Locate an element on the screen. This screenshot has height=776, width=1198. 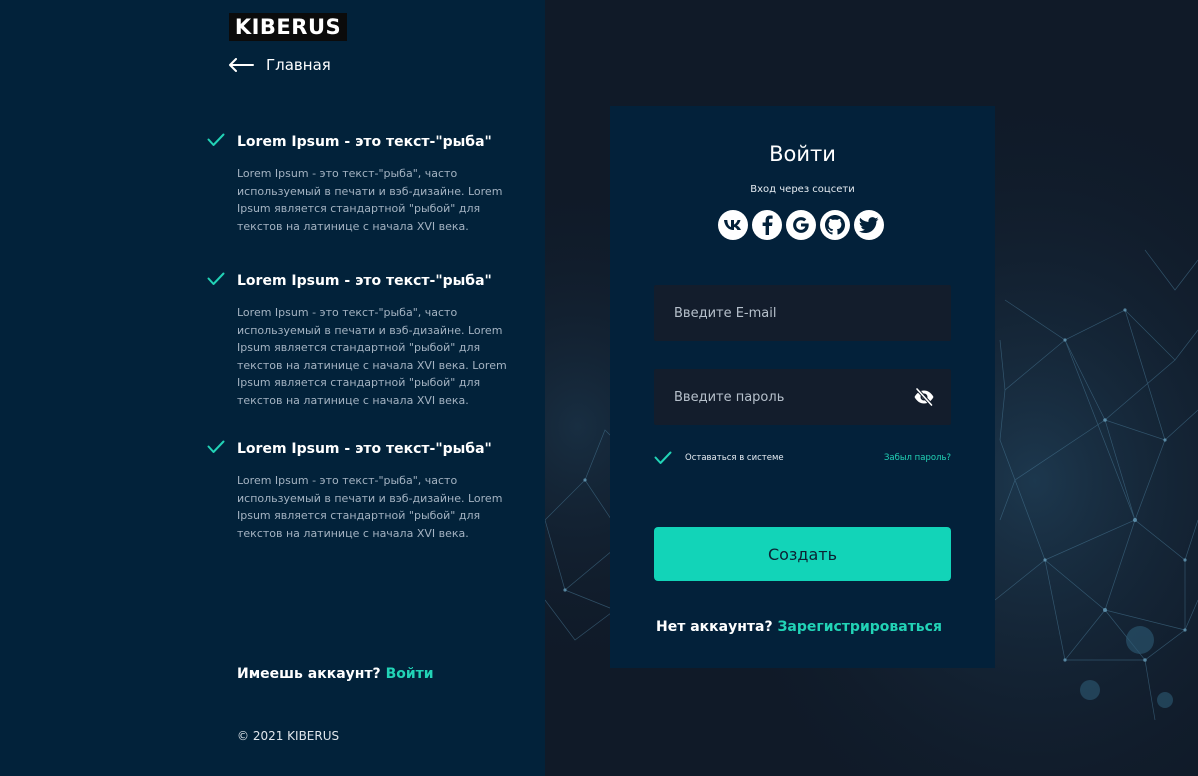
social-login-caption: Вход через соцсети is located at coordinates (802, 189).